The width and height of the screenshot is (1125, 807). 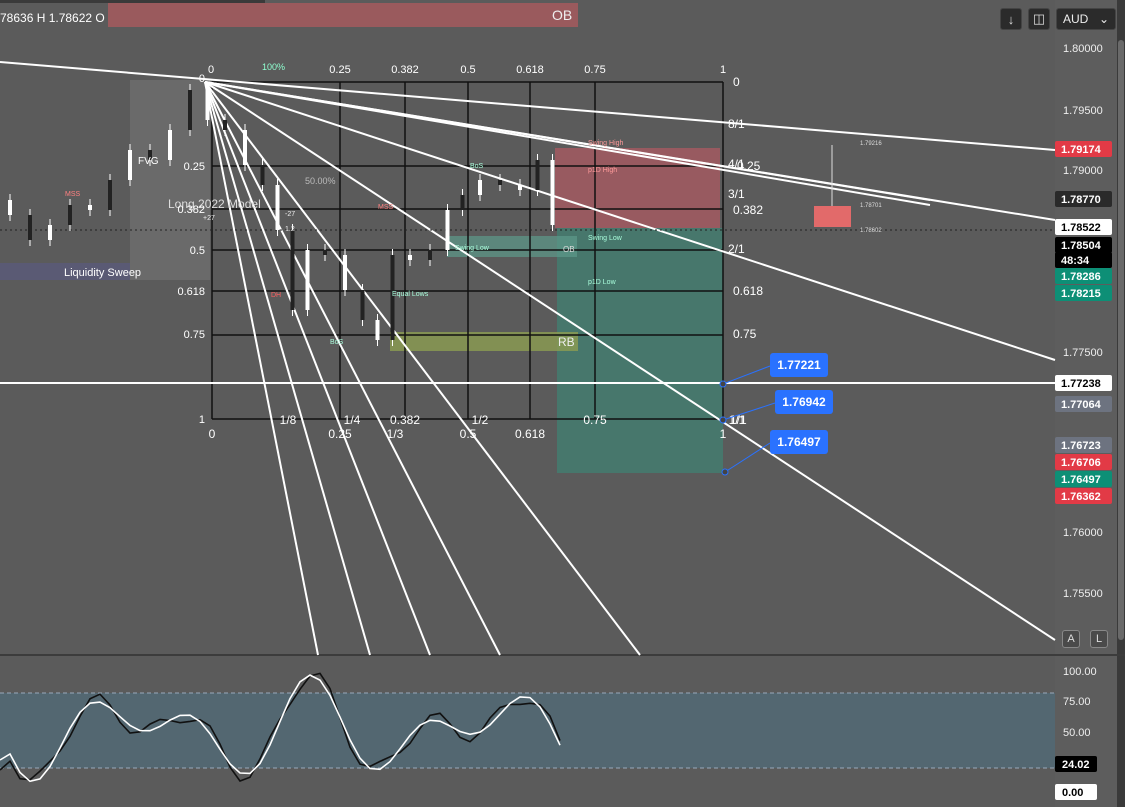 What do you see at coordinates (212, 434) in the screenshot?
I see `fib-bottom-label: 0` at bounding box center [212, 434].